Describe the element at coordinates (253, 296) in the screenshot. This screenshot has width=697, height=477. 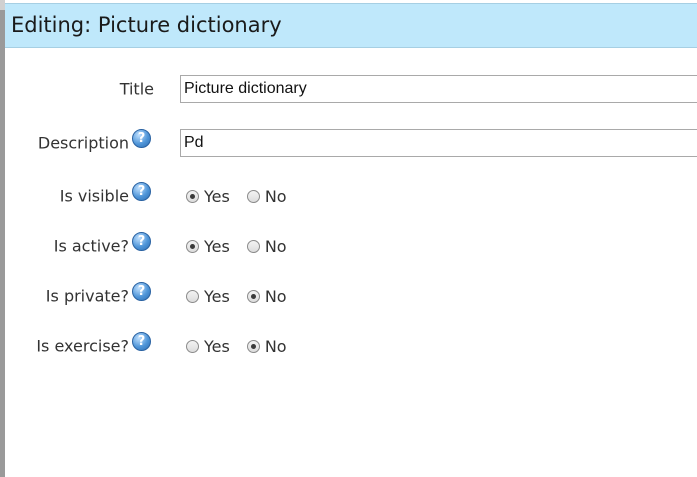
I see `is-private-no-radio` at that location.